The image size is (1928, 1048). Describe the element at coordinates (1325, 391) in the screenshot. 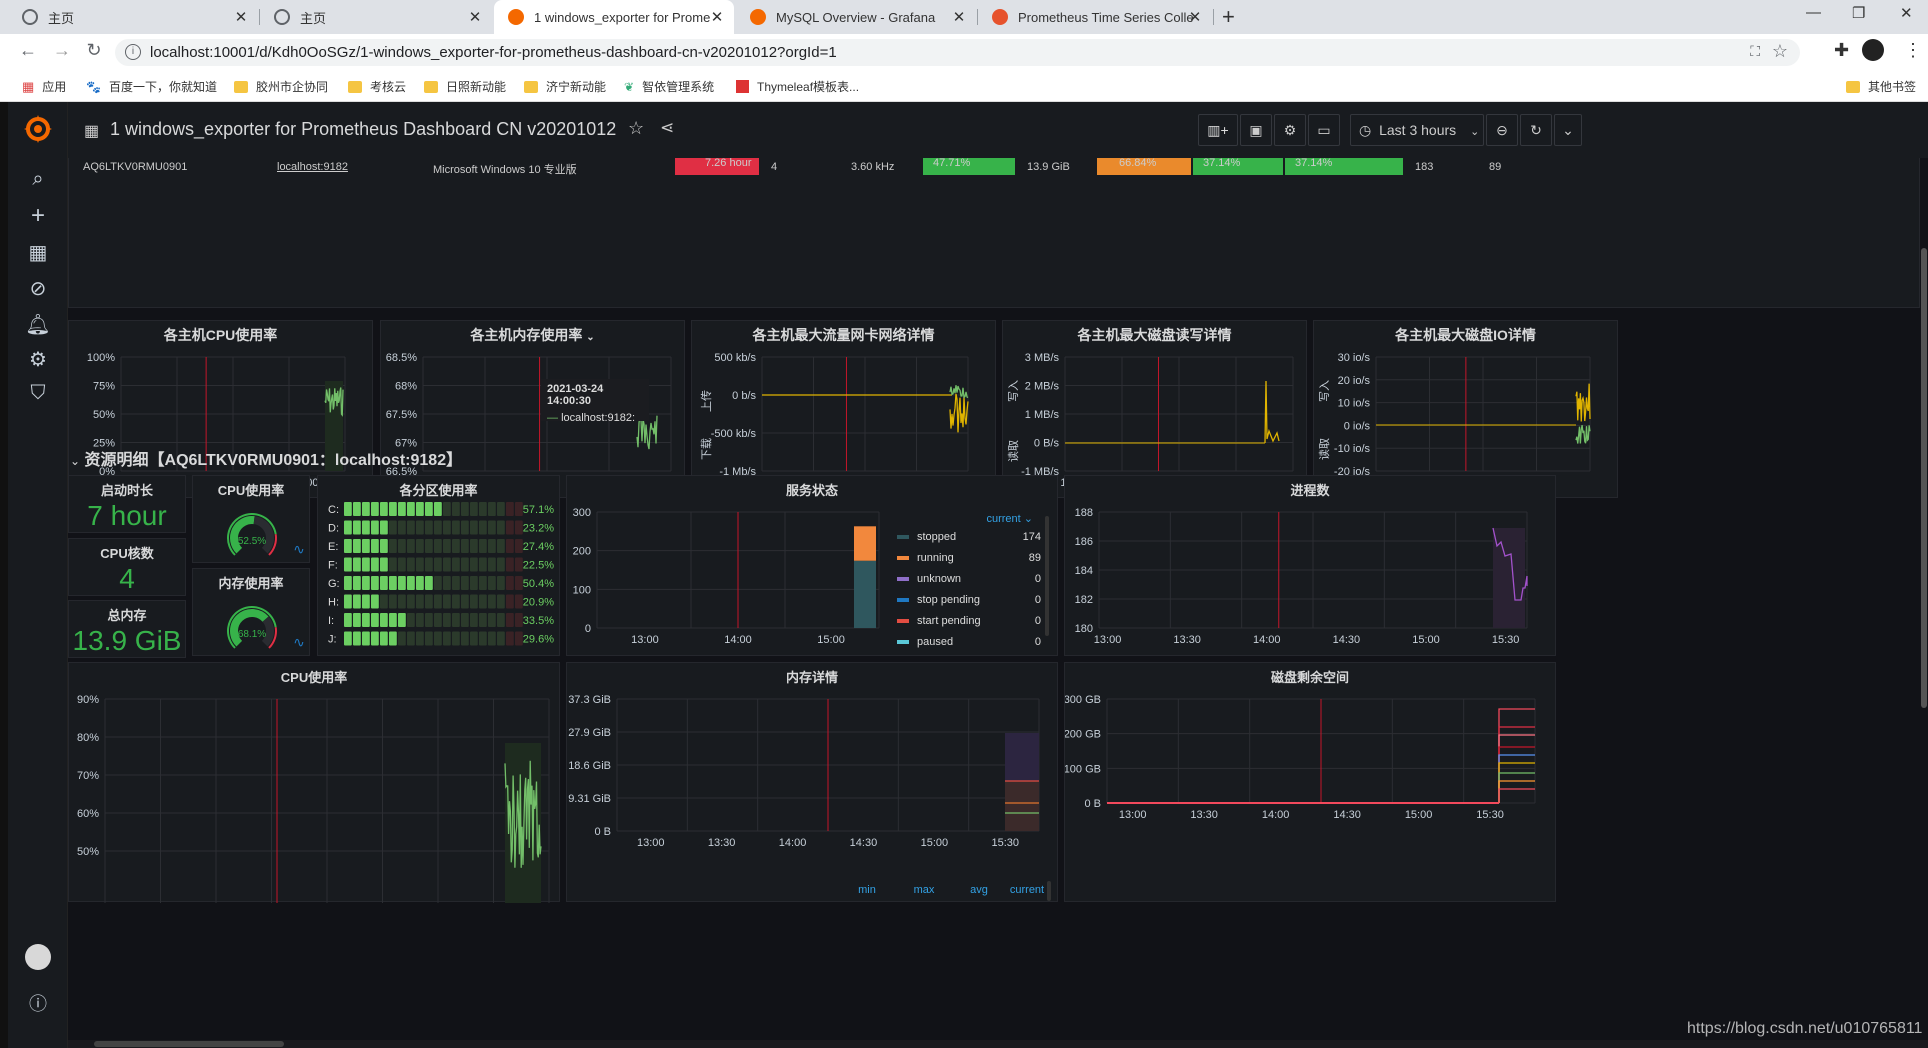

I see `y-axis-label: 写入` at that location.